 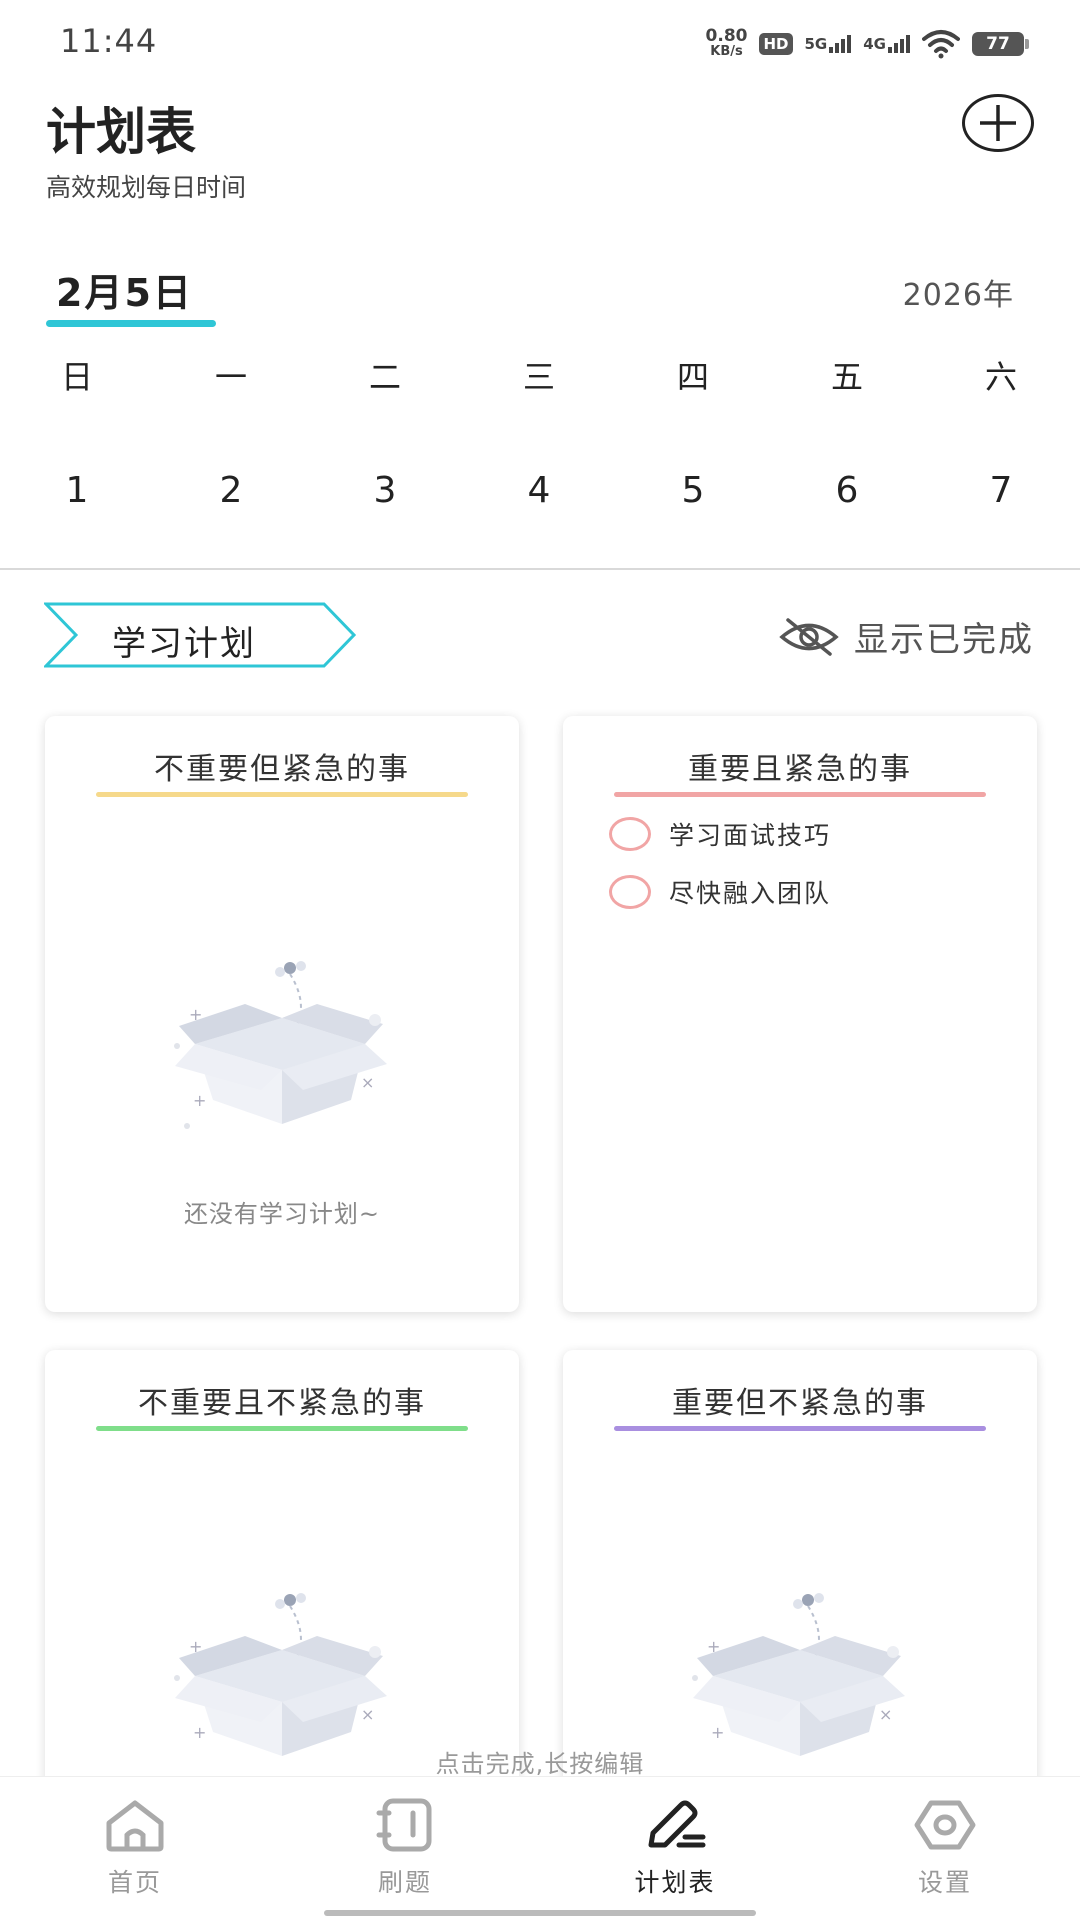 I want to click on network-speed: 0.80 KB/s, so click(x=726, y=43).